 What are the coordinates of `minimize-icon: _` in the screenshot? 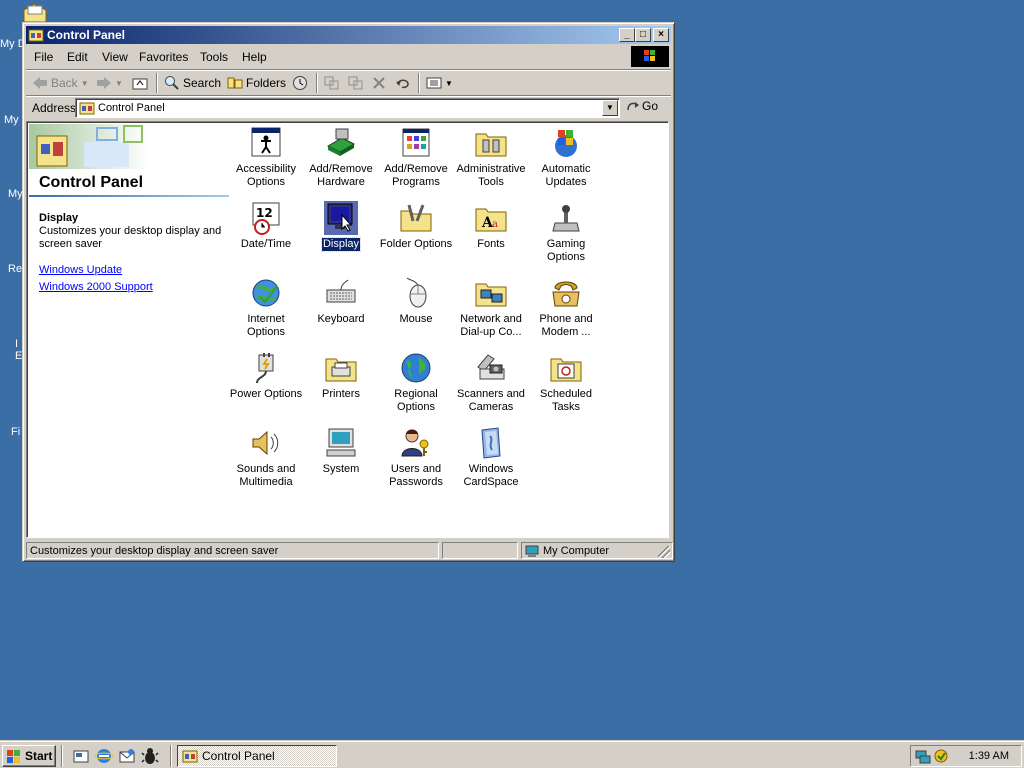 It's located at (627, 34).